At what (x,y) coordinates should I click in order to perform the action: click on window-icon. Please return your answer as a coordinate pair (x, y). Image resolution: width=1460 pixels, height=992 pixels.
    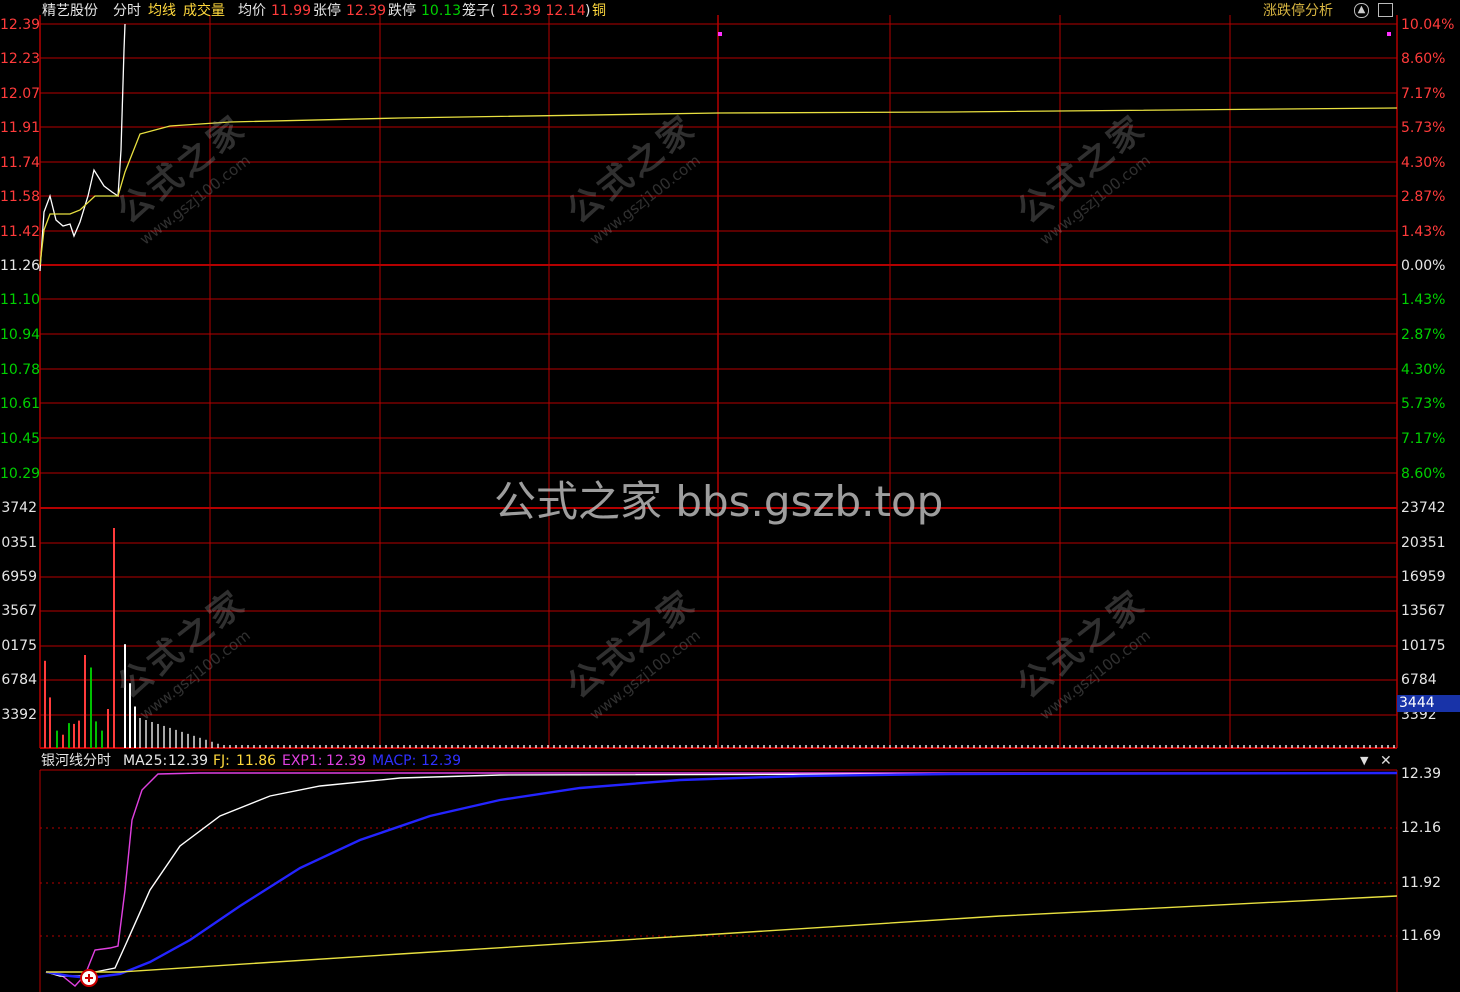
    Looking at the image, I should click on (1385, 10).